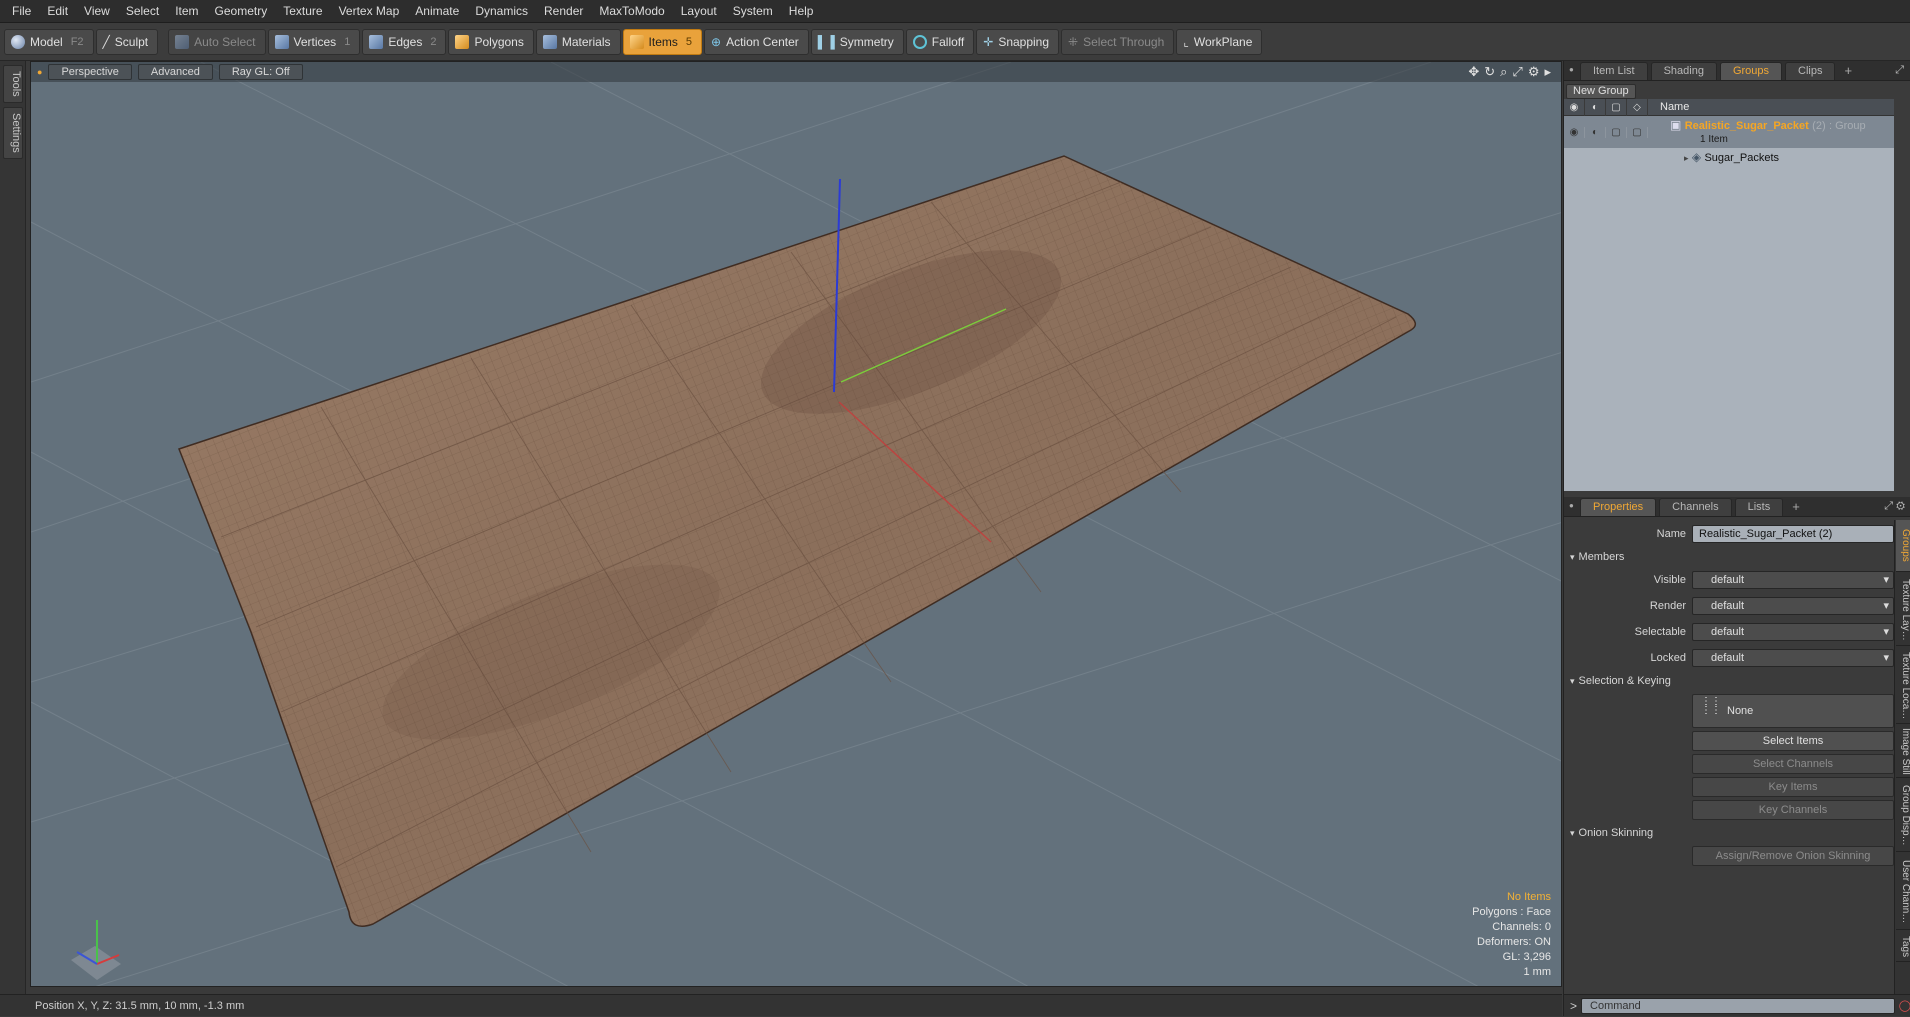  What do you see at coordinates (1534, 72) in the screenshot?
I see `gear-icon: ⚙` at bounding box center [1534, 72].